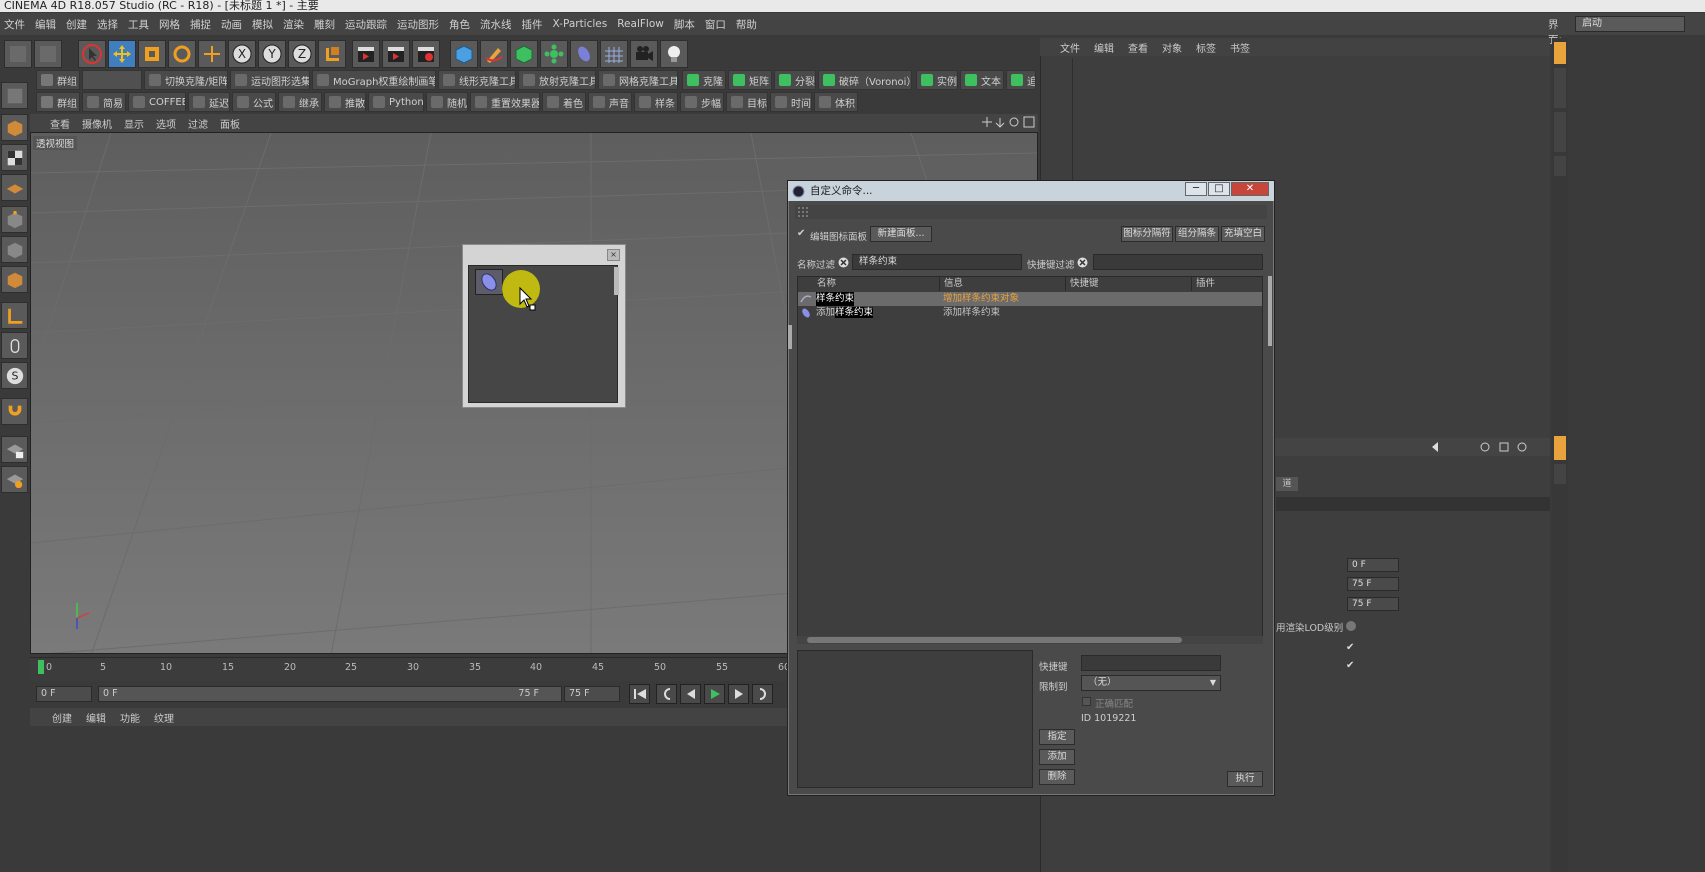 This screenshot has width=1705, height=872. I want to click on name-filter-input: 样条约束, so click(937, 262).